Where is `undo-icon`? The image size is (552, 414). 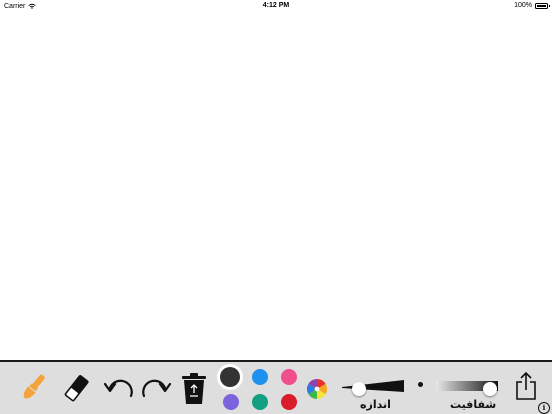 undo-icon is located at coordinates (118, 388).